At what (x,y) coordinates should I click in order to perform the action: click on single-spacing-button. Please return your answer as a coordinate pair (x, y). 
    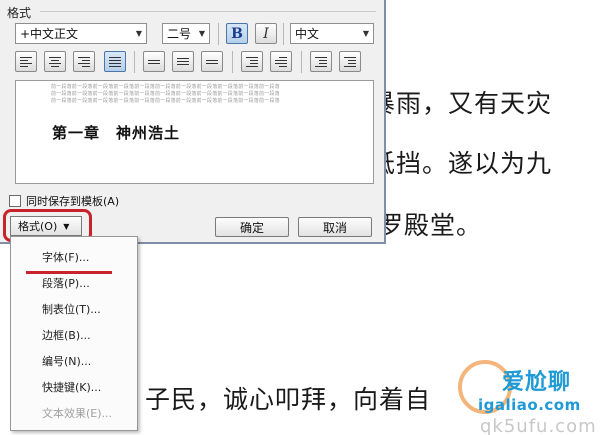
    Looking at the image, I should click on (154, 61).